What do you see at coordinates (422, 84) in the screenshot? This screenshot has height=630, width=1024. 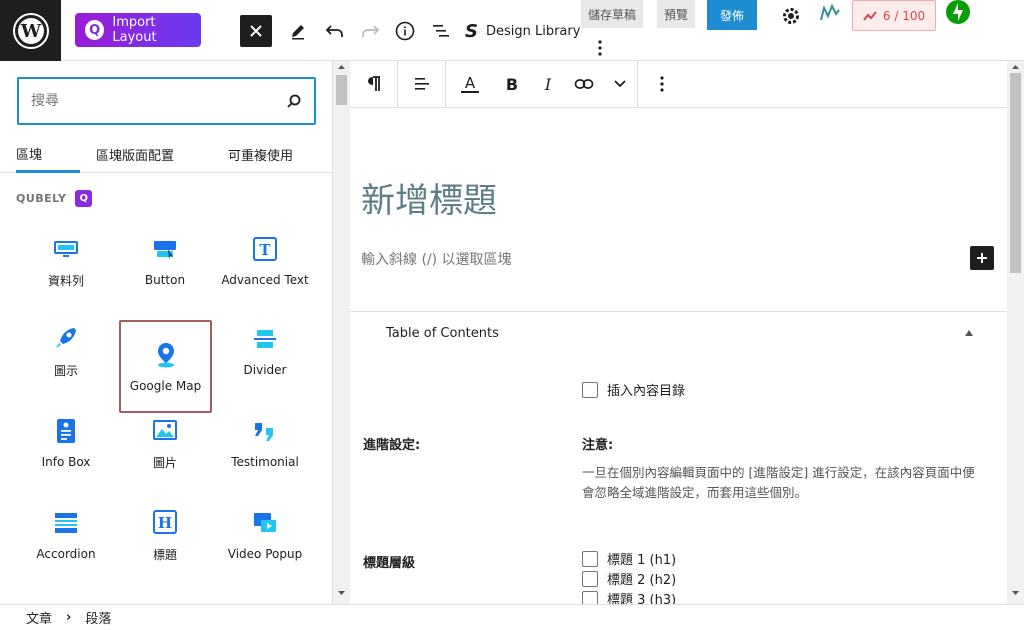 I see `align-icon` at bounding box center [422, 84].